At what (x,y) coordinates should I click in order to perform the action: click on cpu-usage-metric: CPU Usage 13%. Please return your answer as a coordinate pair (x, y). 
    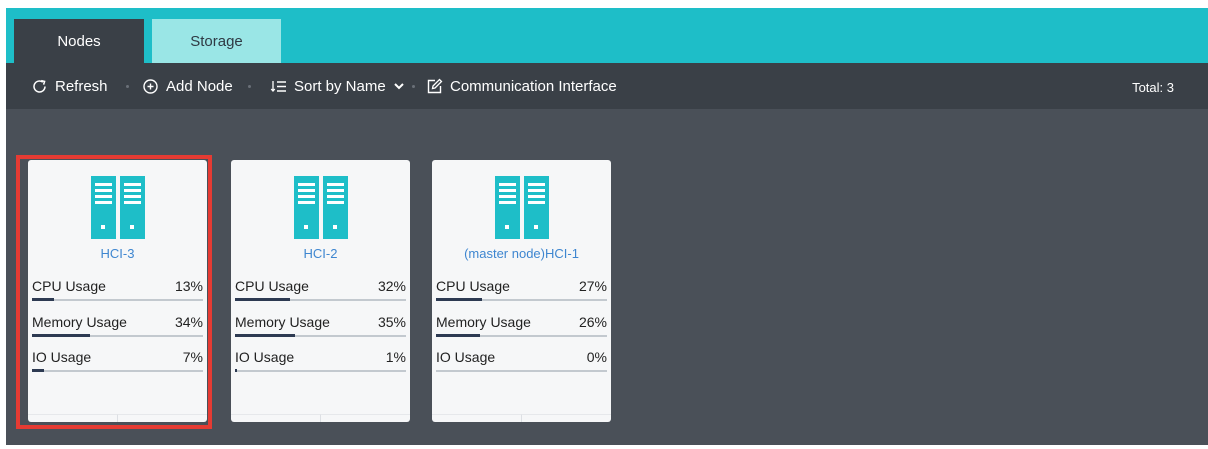
    Looking at the image, I should click on (117, 298).